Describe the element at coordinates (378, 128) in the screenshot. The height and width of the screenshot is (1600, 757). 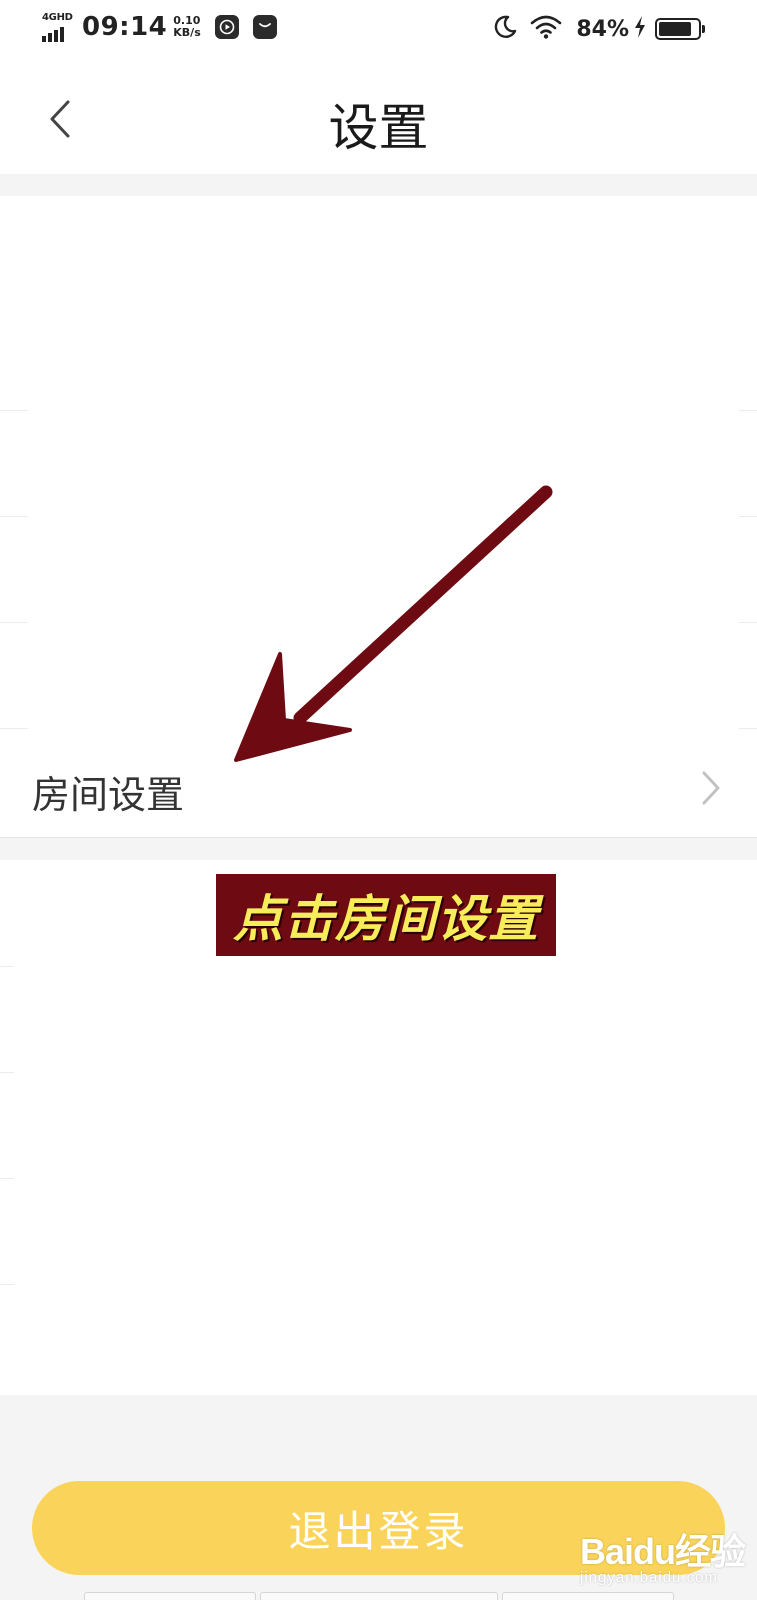
I see `page-title: 设置` at that location.